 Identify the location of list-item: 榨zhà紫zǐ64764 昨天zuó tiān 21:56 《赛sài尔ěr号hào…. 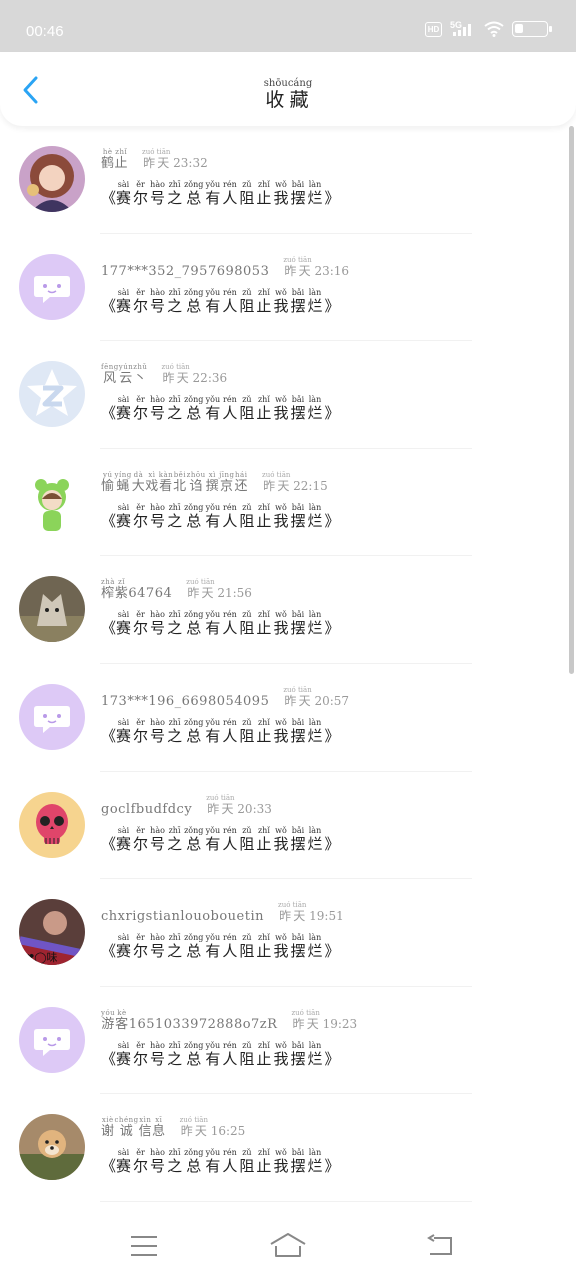
(288, 610).